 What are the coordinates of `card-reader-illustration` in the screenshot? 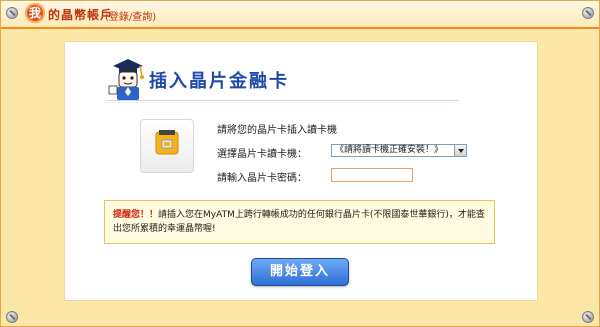 It's located at (167, 146).